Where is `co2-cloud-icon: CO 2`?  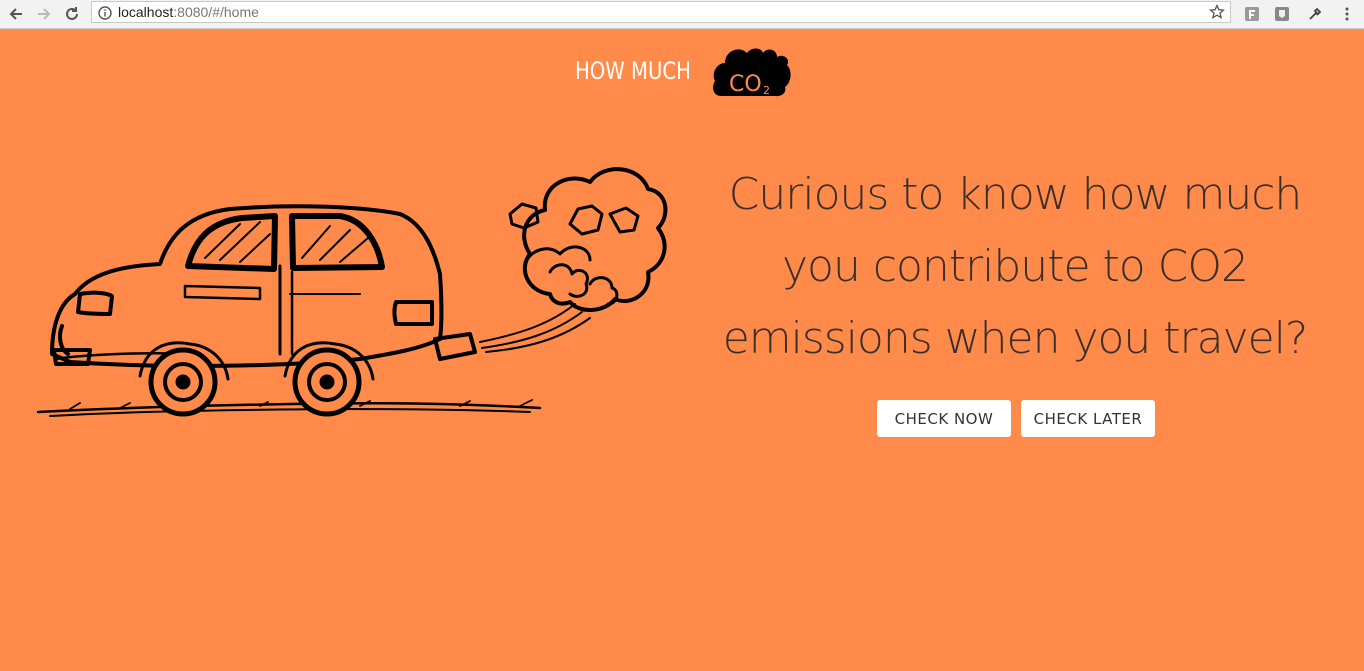 co2-cloud-icon: CO 2 is located at coordinates (752, 72).